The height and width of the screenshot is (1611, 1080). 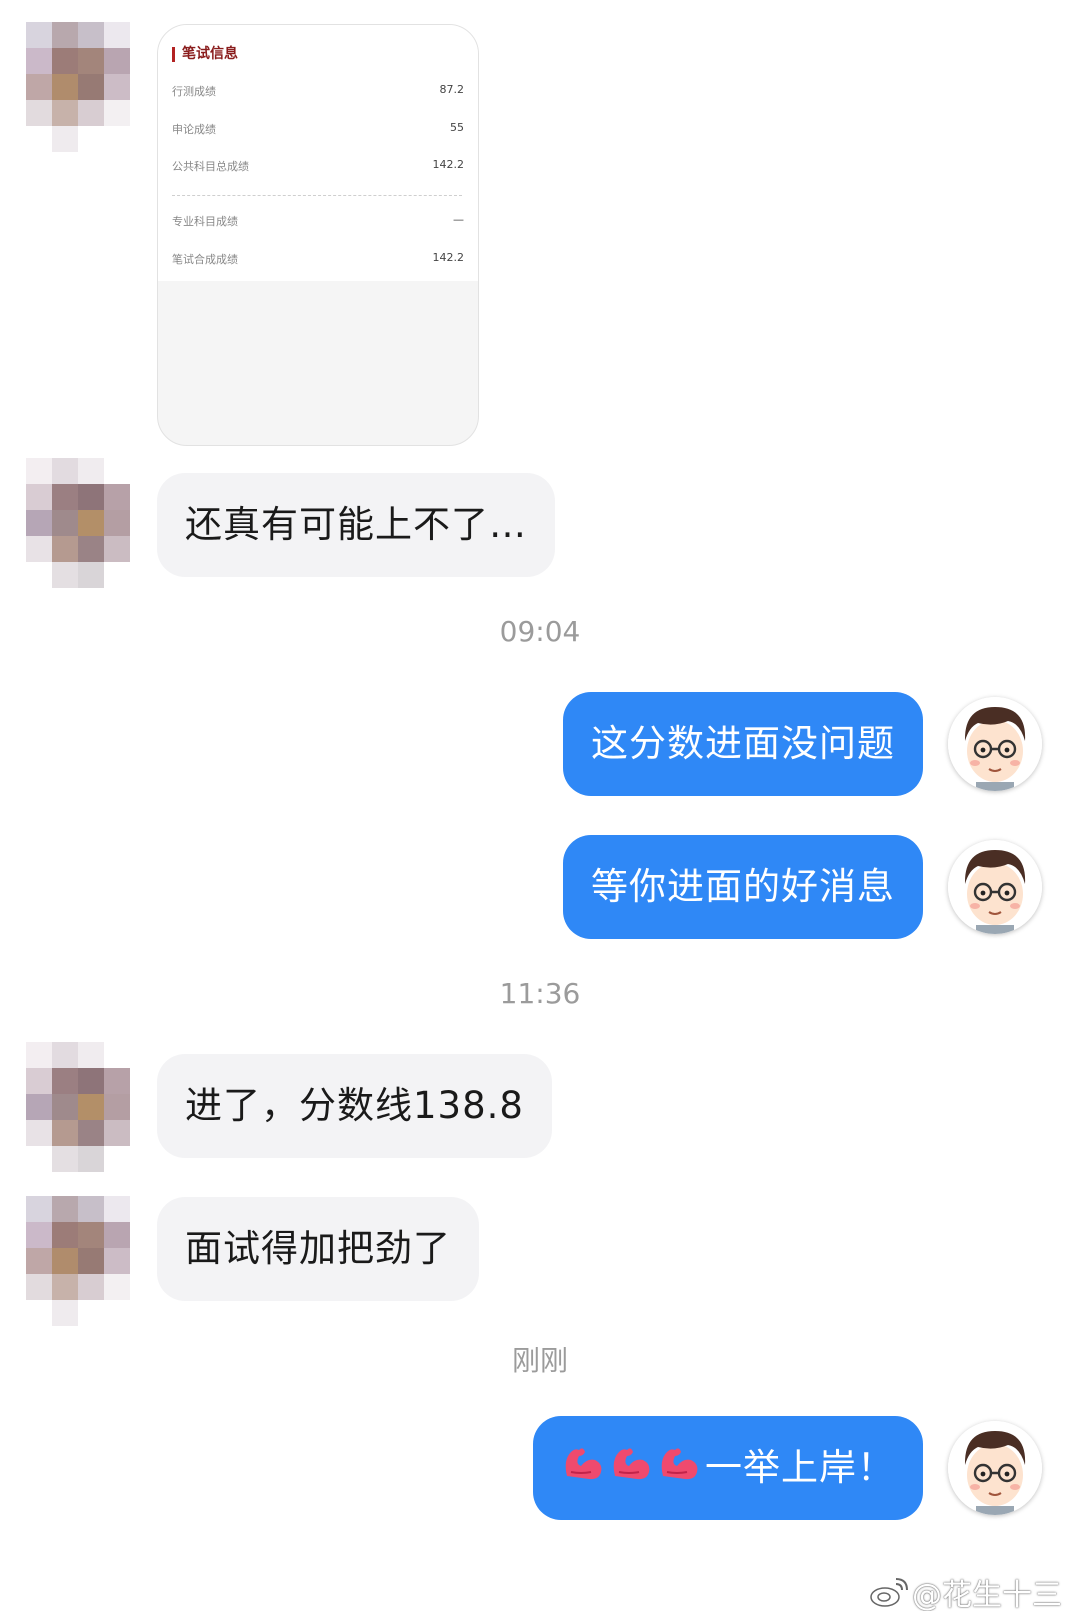 I want to click on score-row: 申论成绩 55, so click(x=318, y=129).